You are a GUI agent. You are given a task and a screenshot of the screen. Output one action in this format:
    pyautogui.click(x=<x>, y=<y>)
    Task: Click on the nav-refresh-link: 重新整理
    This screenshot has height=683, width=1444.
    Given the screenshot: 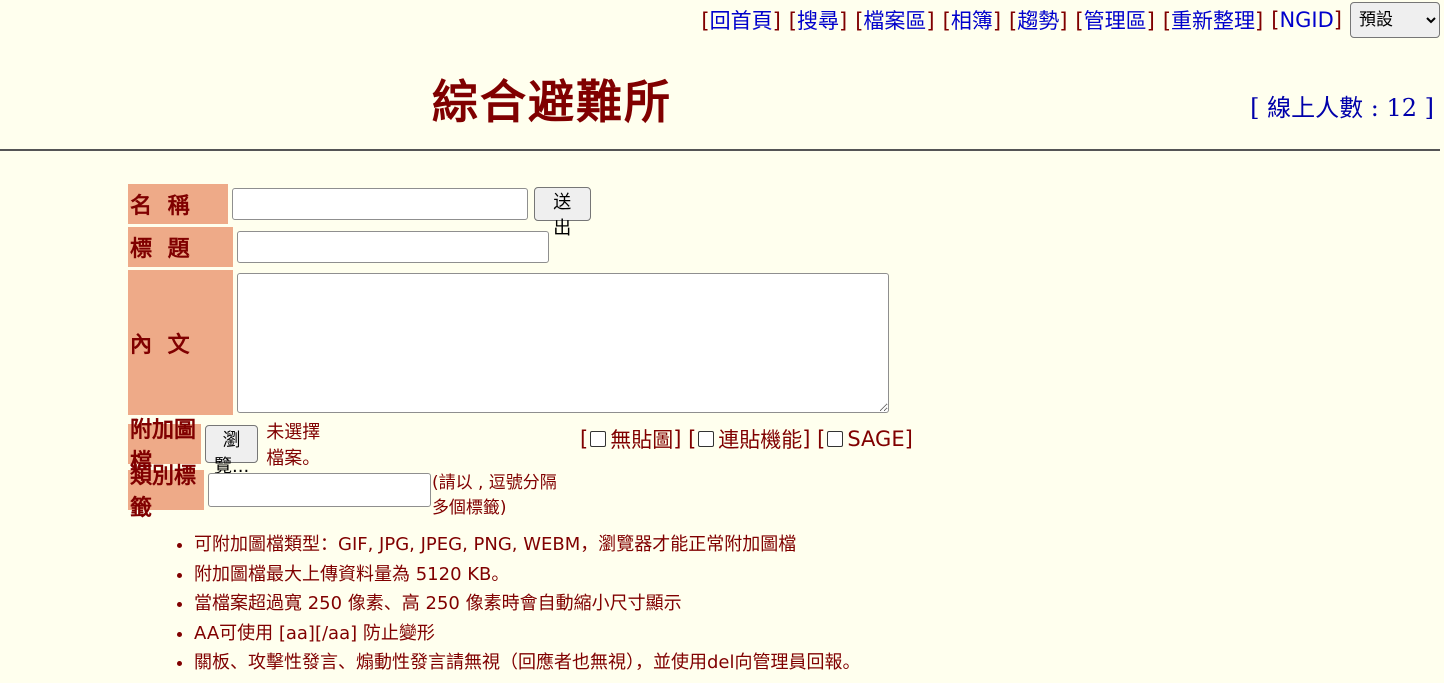 What is the action you would take?
    pyautogui.click(x=1213, y=21)
    